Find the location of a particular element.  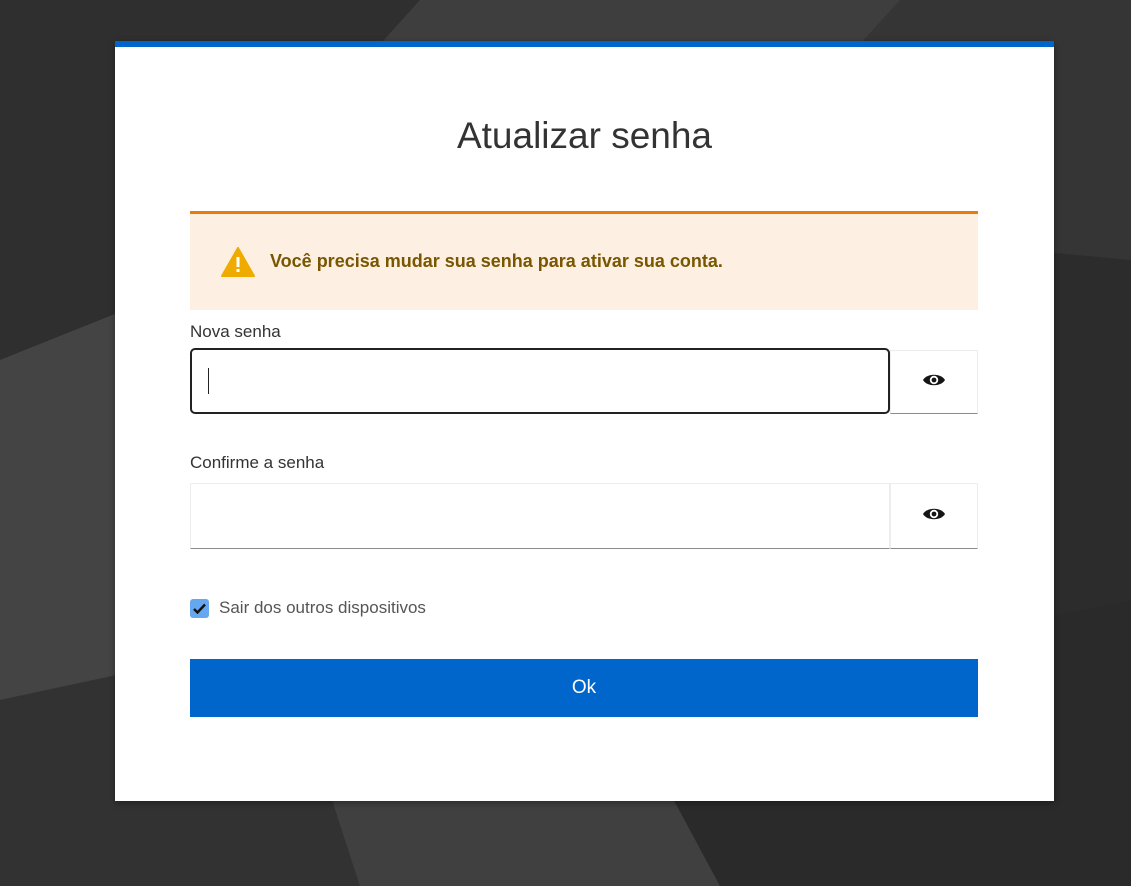

new-password-group is located at coordinates (584, 381).